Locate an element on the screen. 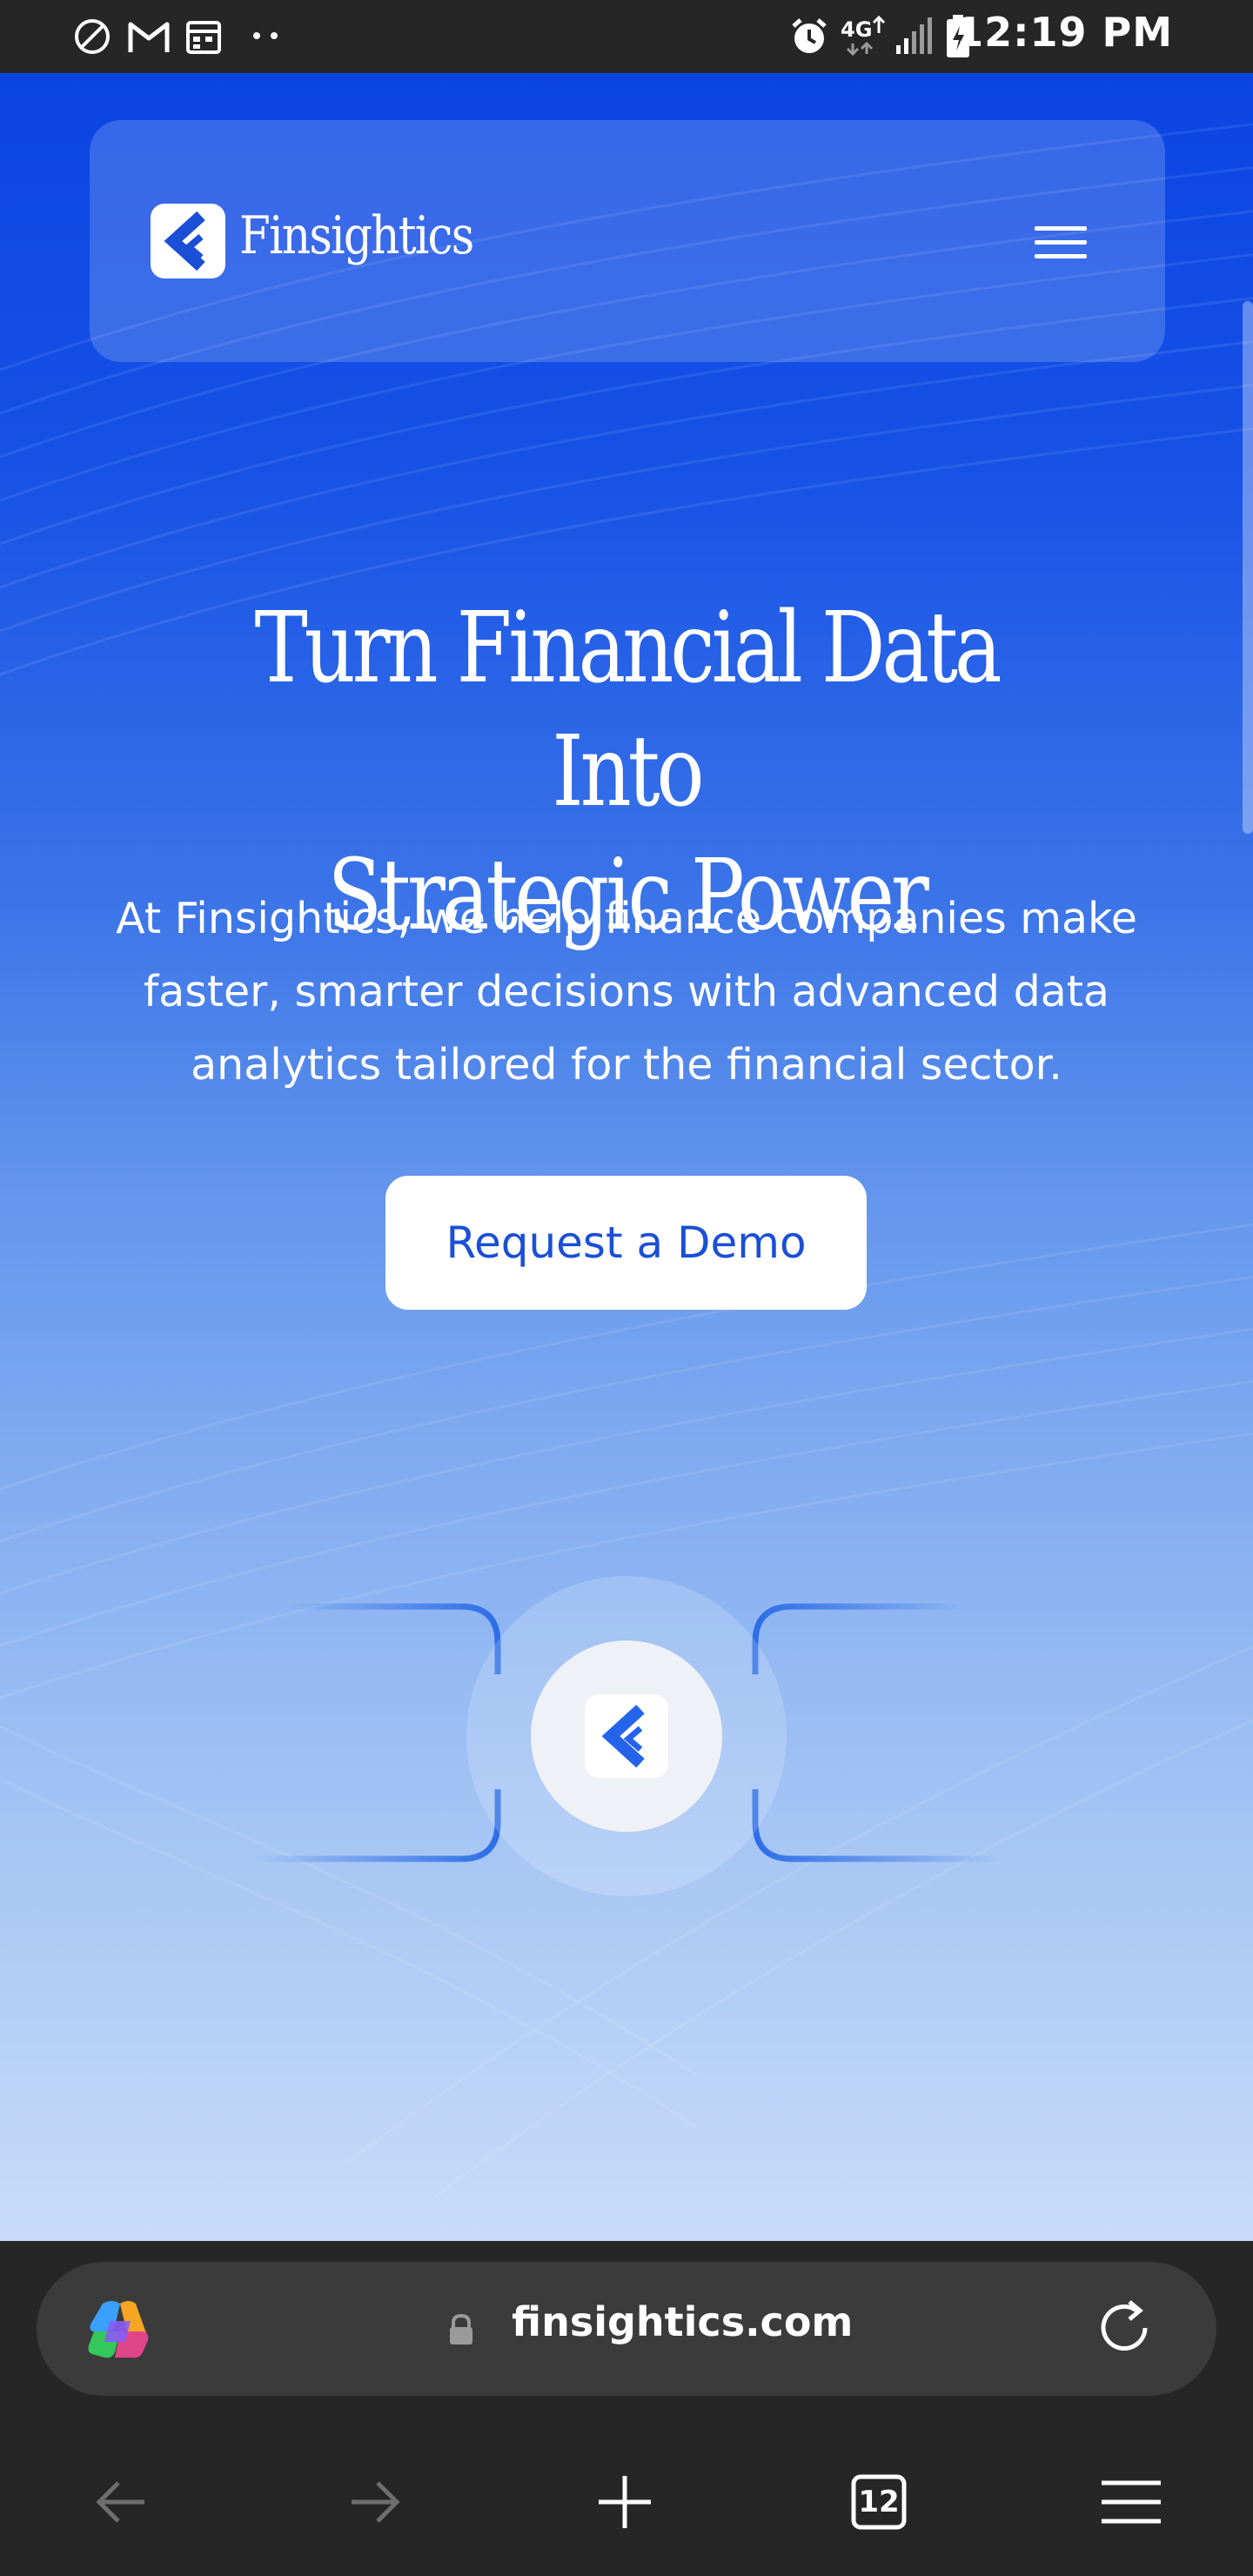  do-not-disturb-icon is located at coordinates (93, 37).